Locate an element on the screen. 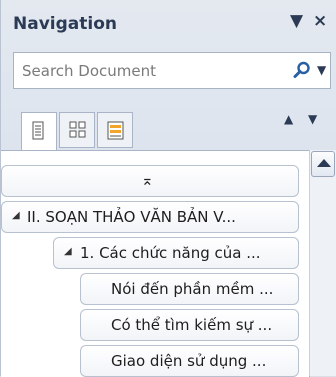 Image resolution: width=336 pixels, height=377 pixels. tab-pages is located at coordinates (77, 130).